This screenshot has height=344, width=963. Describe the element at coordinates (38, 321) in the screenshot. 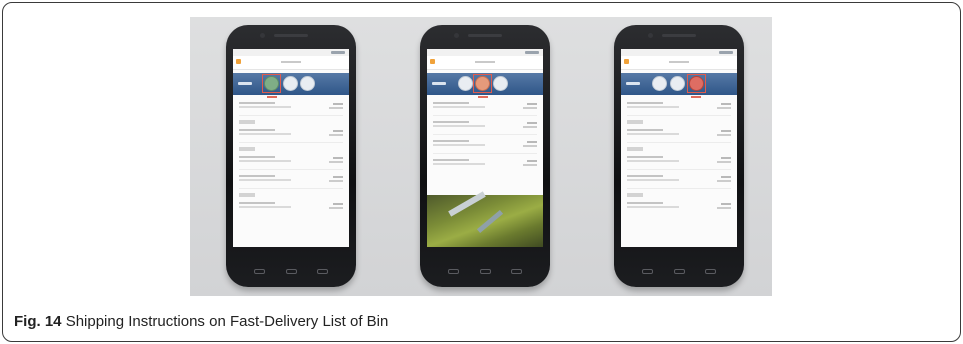

I see `figure-label: Fig. 14` at that location.